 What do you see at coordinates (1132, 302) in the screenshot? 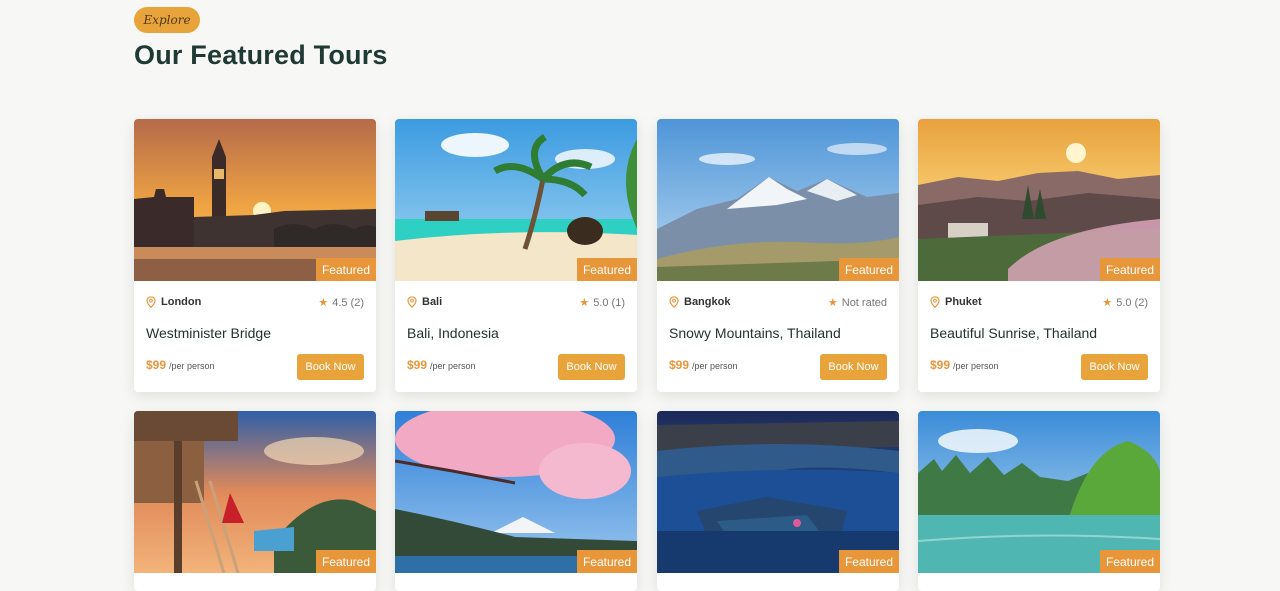
I see `rating-value: 5.0 (2)` at bounding box center [1132, 302].